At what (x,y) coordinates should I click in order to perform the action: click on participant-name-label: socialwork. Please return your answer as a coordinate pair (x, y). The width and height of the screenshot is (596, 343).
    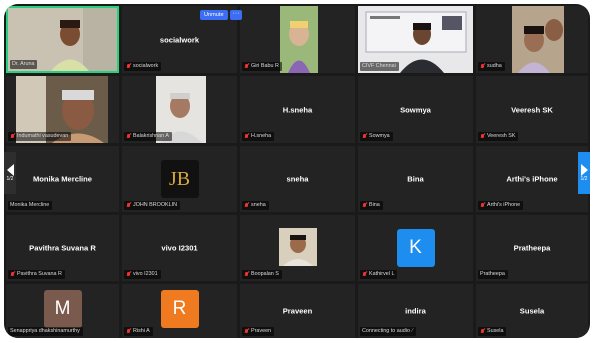
    Looking at the image, I should click on (143, 66).